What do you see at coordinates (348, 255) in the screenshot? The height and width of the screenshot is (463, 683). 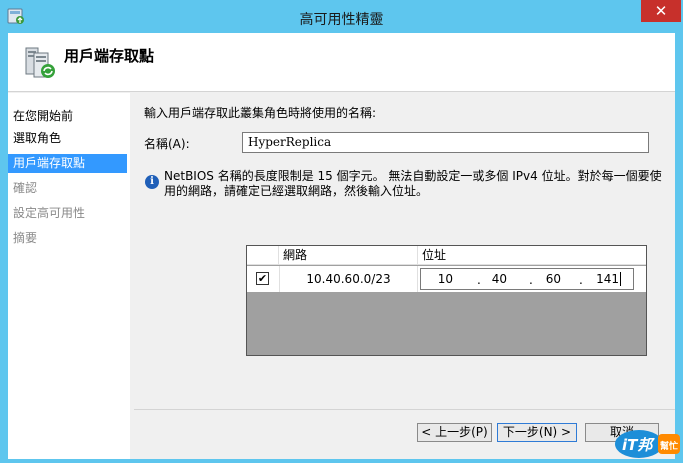 I see `grid-header-network: 網路` at bounding box center [348, 255].